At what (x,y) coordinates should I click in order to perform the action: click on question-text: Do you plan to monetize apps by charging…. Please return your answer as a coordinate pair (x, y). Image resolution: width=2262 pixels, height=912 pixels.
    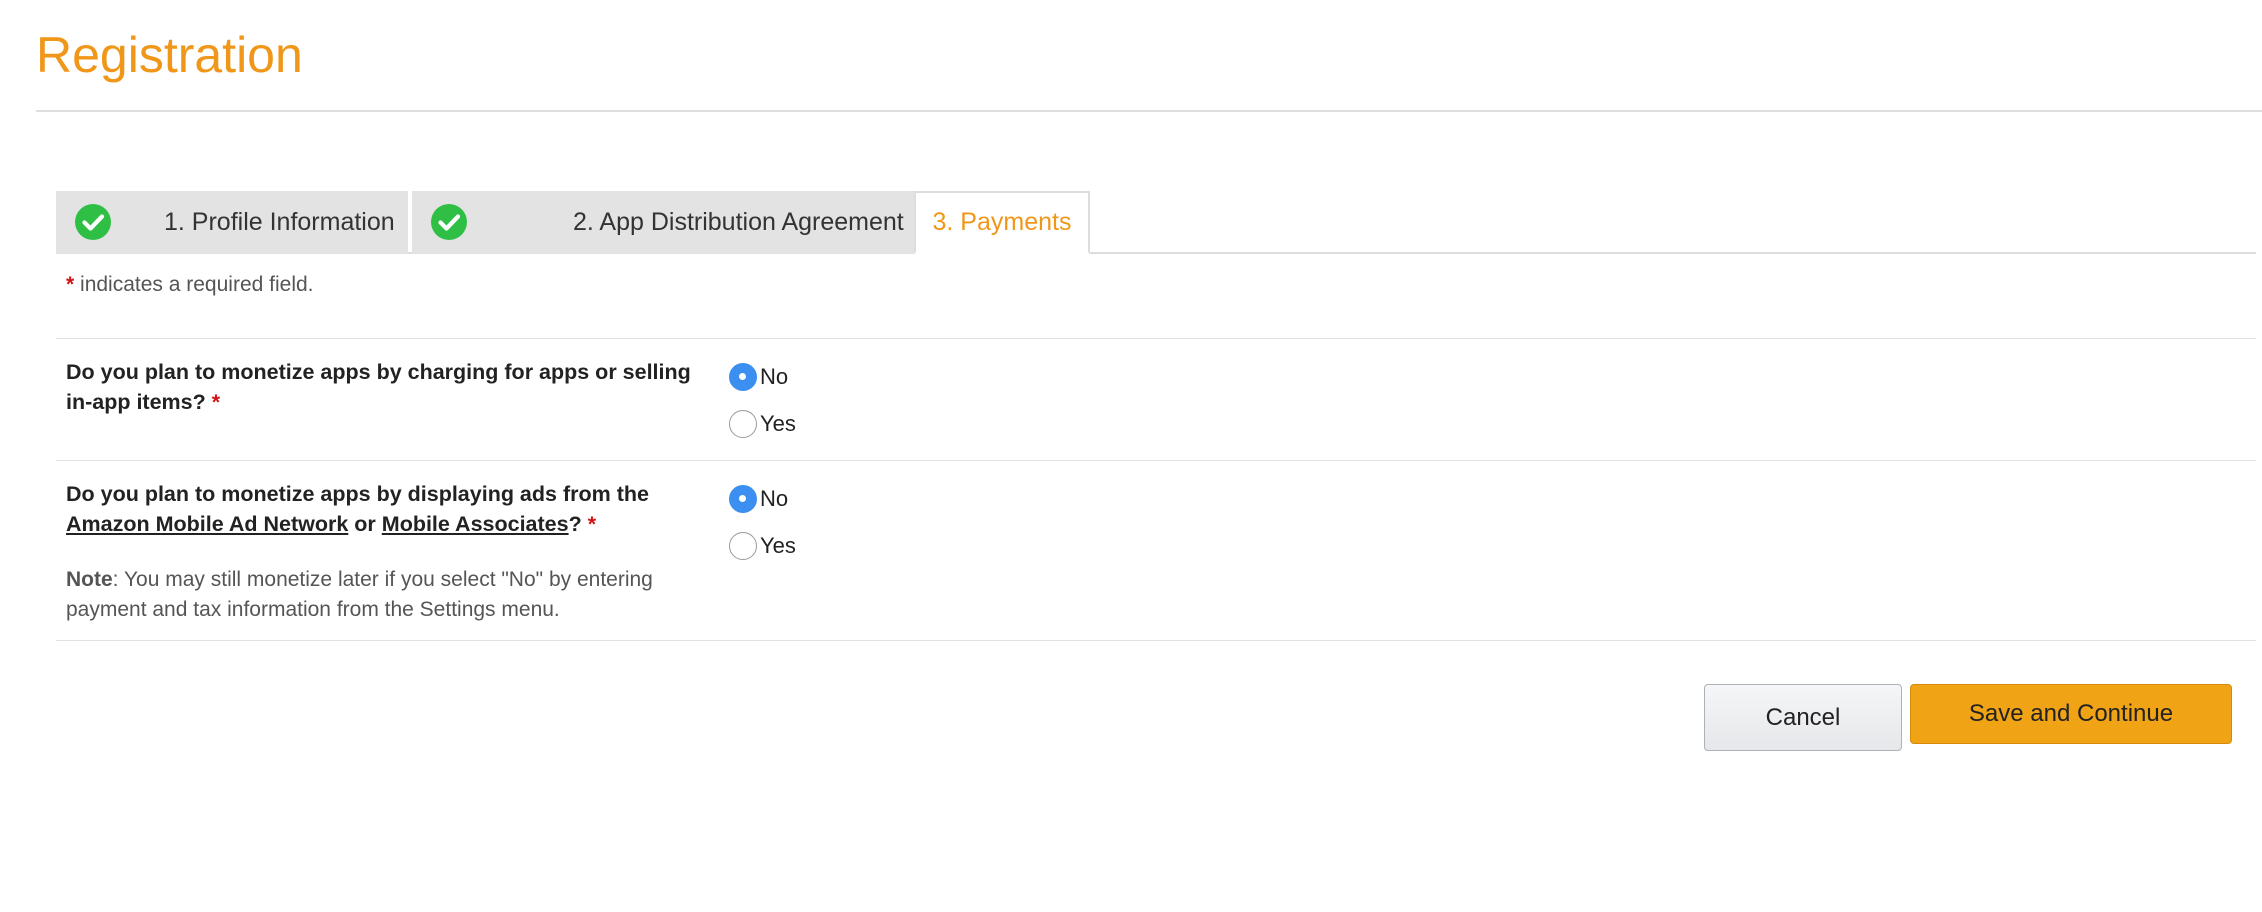
    Looking at the image, I should click on (378, 387).